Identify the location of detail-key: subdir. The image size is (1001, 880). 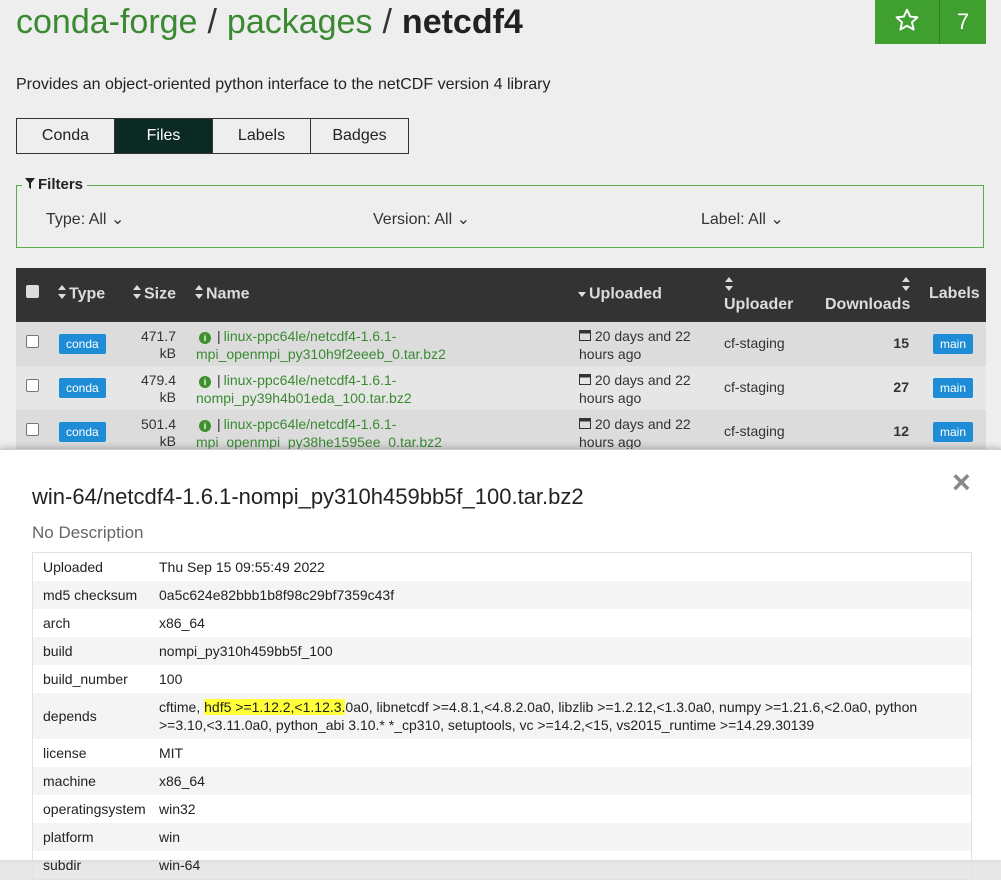
(62, 865).